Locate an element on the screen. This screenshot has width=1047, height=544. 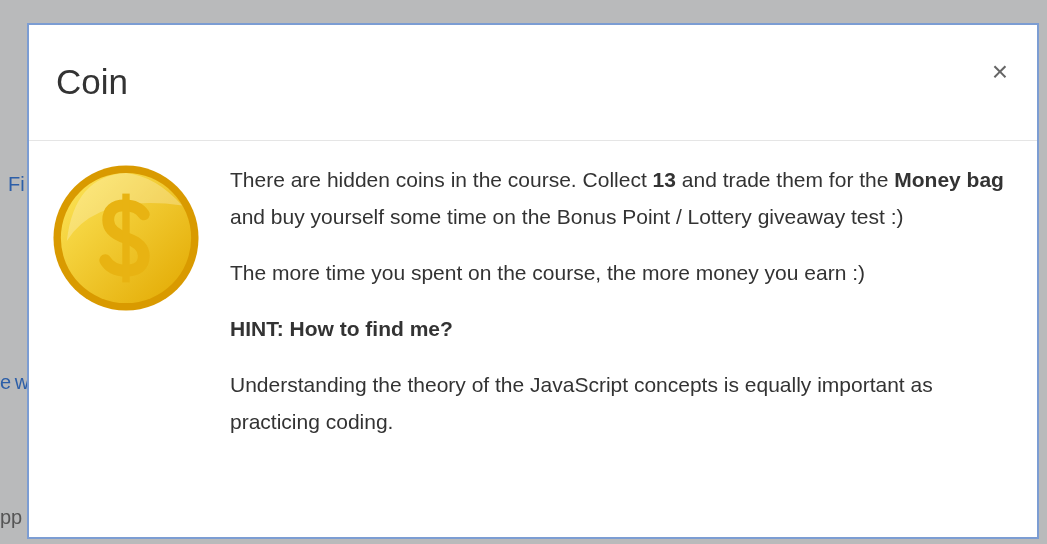
link: Fi is located at coordinates (16, 184).